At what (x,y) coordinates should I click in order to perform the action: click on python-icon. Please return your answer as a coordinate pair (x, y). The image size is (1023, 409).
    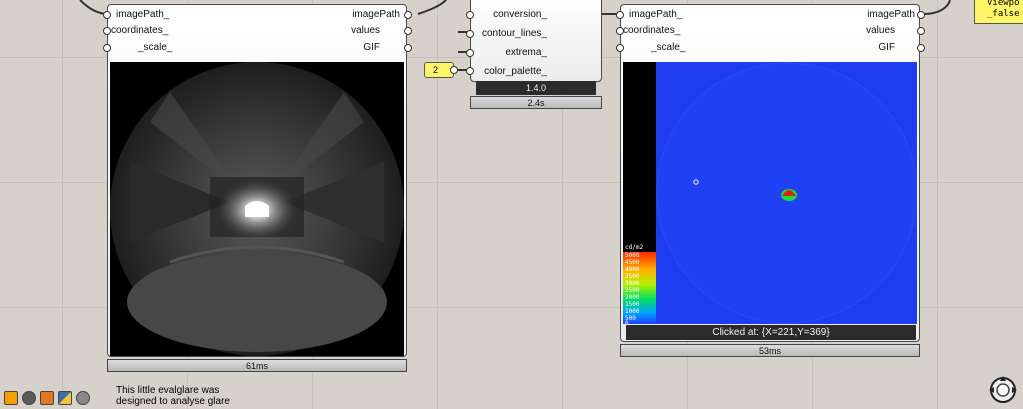
    Looking at the image, I should click on (65, 398).